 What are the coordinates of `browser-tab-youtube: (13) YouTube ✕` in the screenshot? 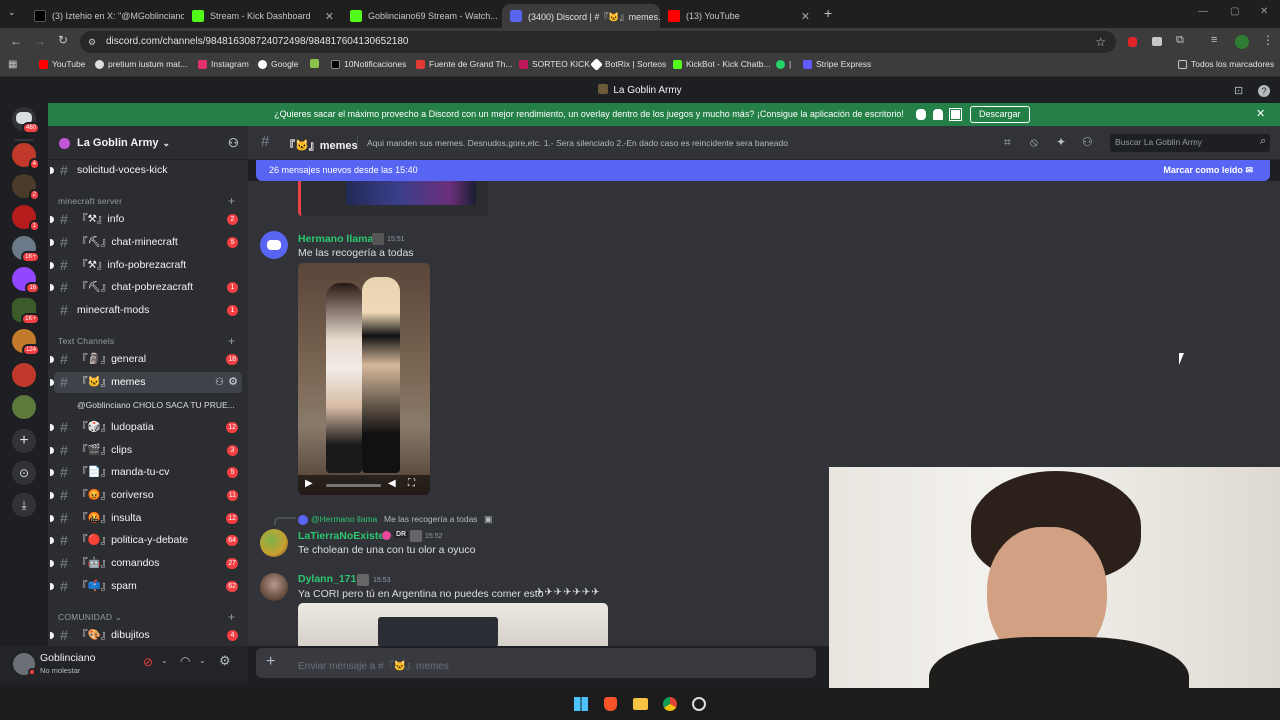 It's located at (739, 16).